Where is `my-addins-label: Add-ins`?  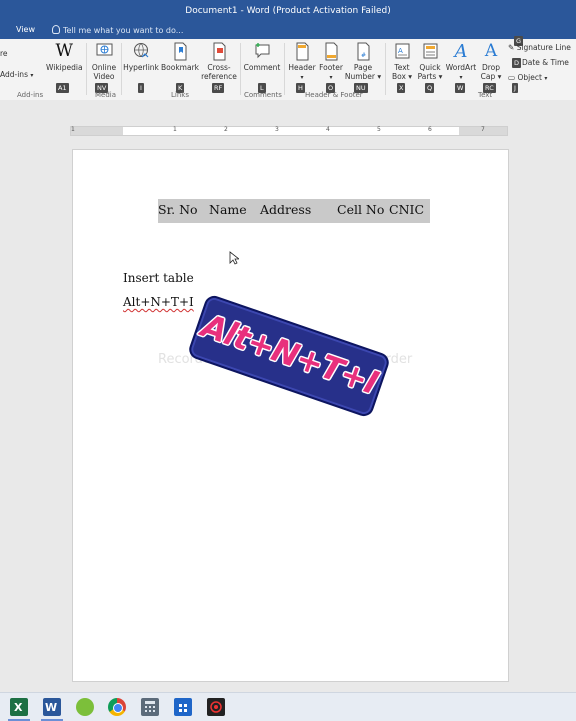
my-addins-label: Add-ins is located at coordinates (14, 74).